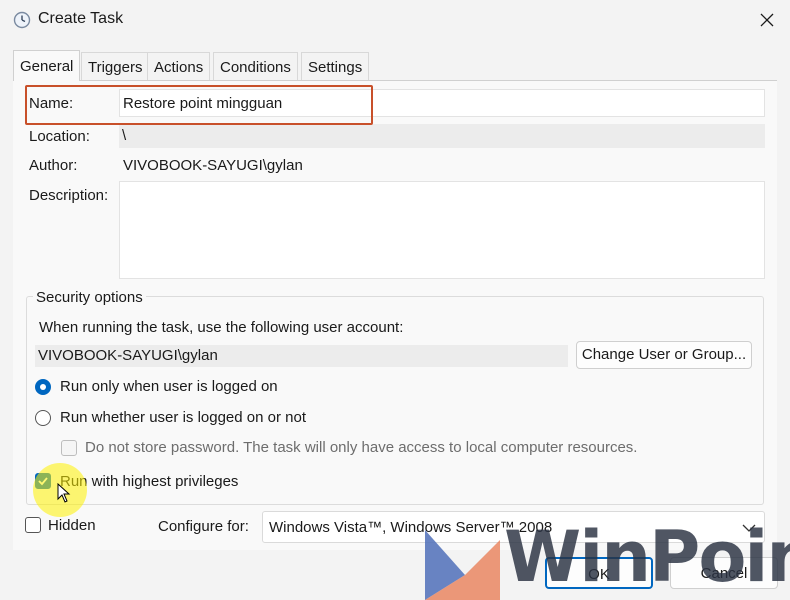 The height and width of the screenshot is (600, 790). What do you see at coordinates (72, 525) in the screenshot?
I see `hidden-label: Hidden` at bounding box center [72, 525].